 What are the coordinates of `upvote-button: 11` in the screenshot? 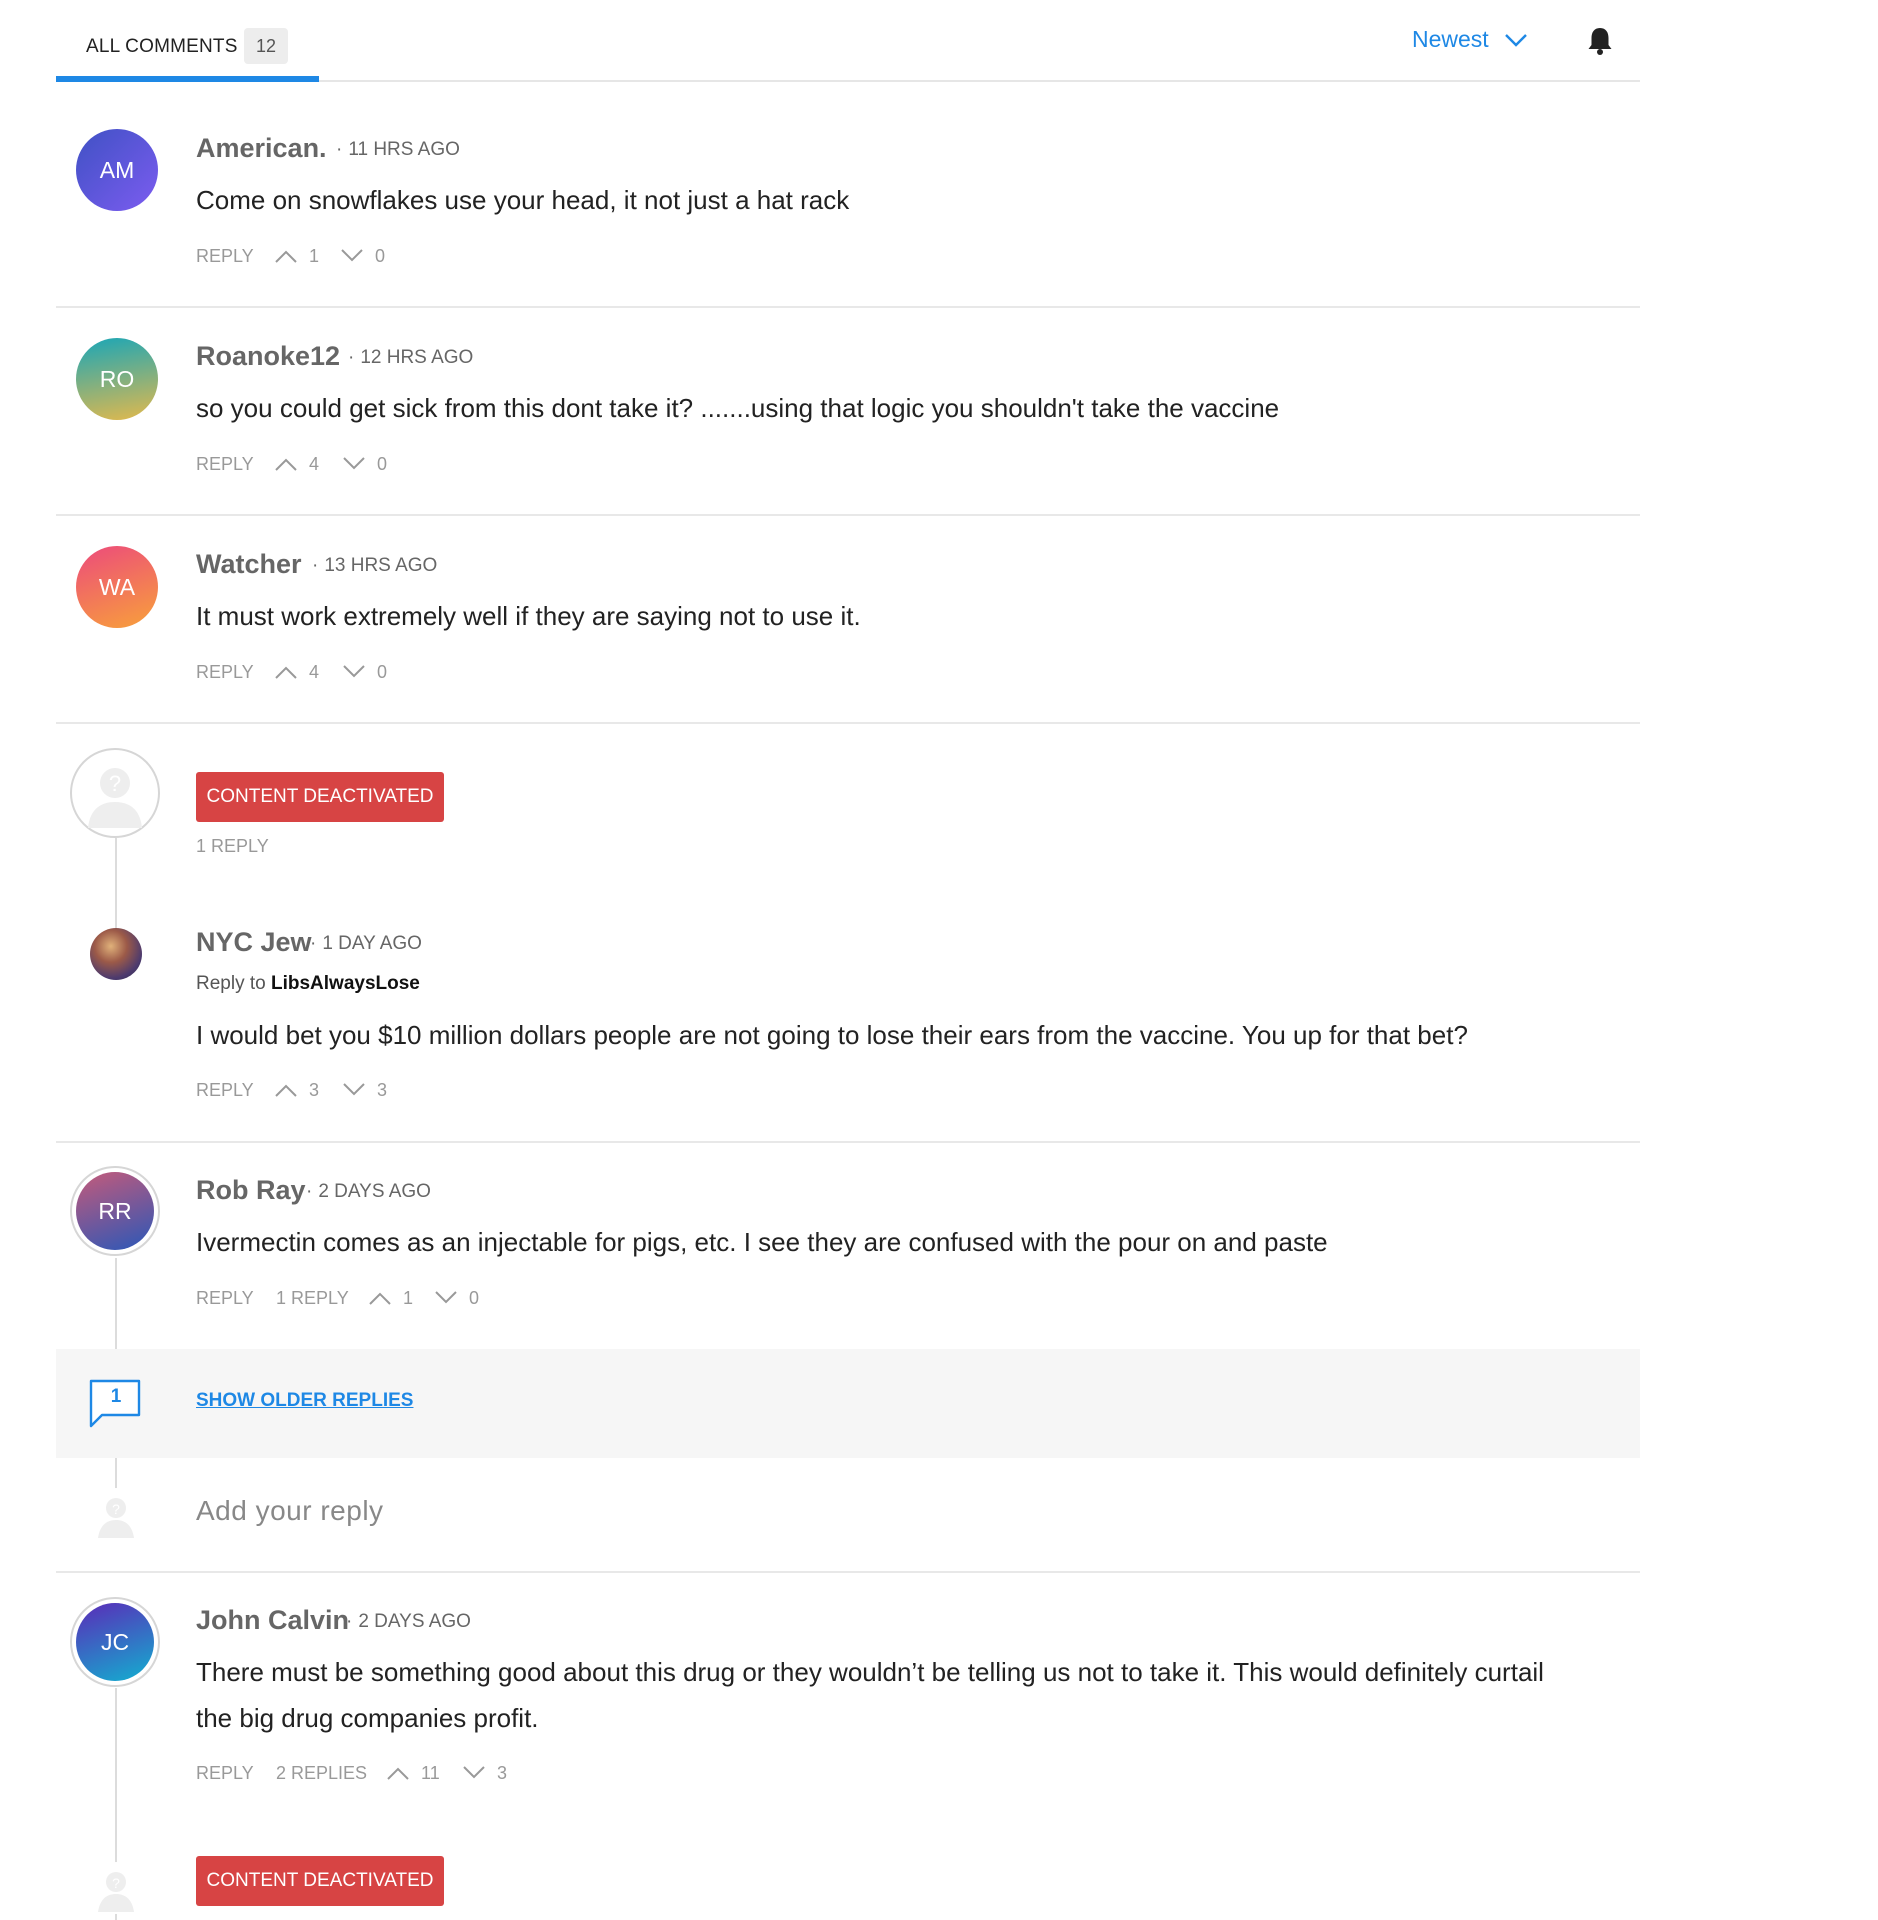 It's located at (413, 1773).